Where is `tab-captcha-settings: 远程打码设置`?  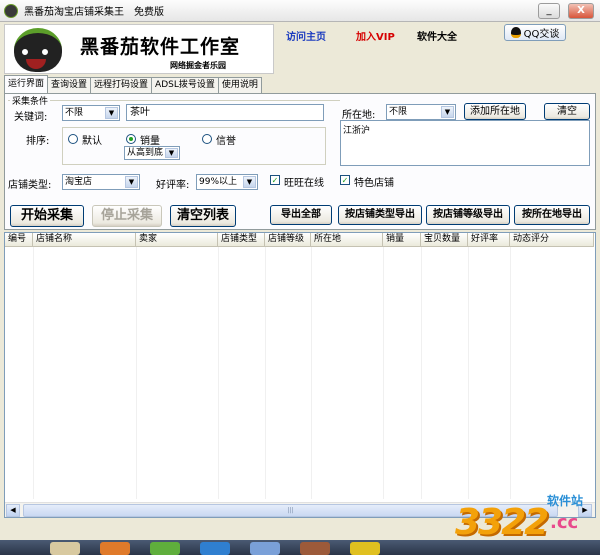
tab-captcha-settings: 远程打码设置 is located at coordinates (121, 85).